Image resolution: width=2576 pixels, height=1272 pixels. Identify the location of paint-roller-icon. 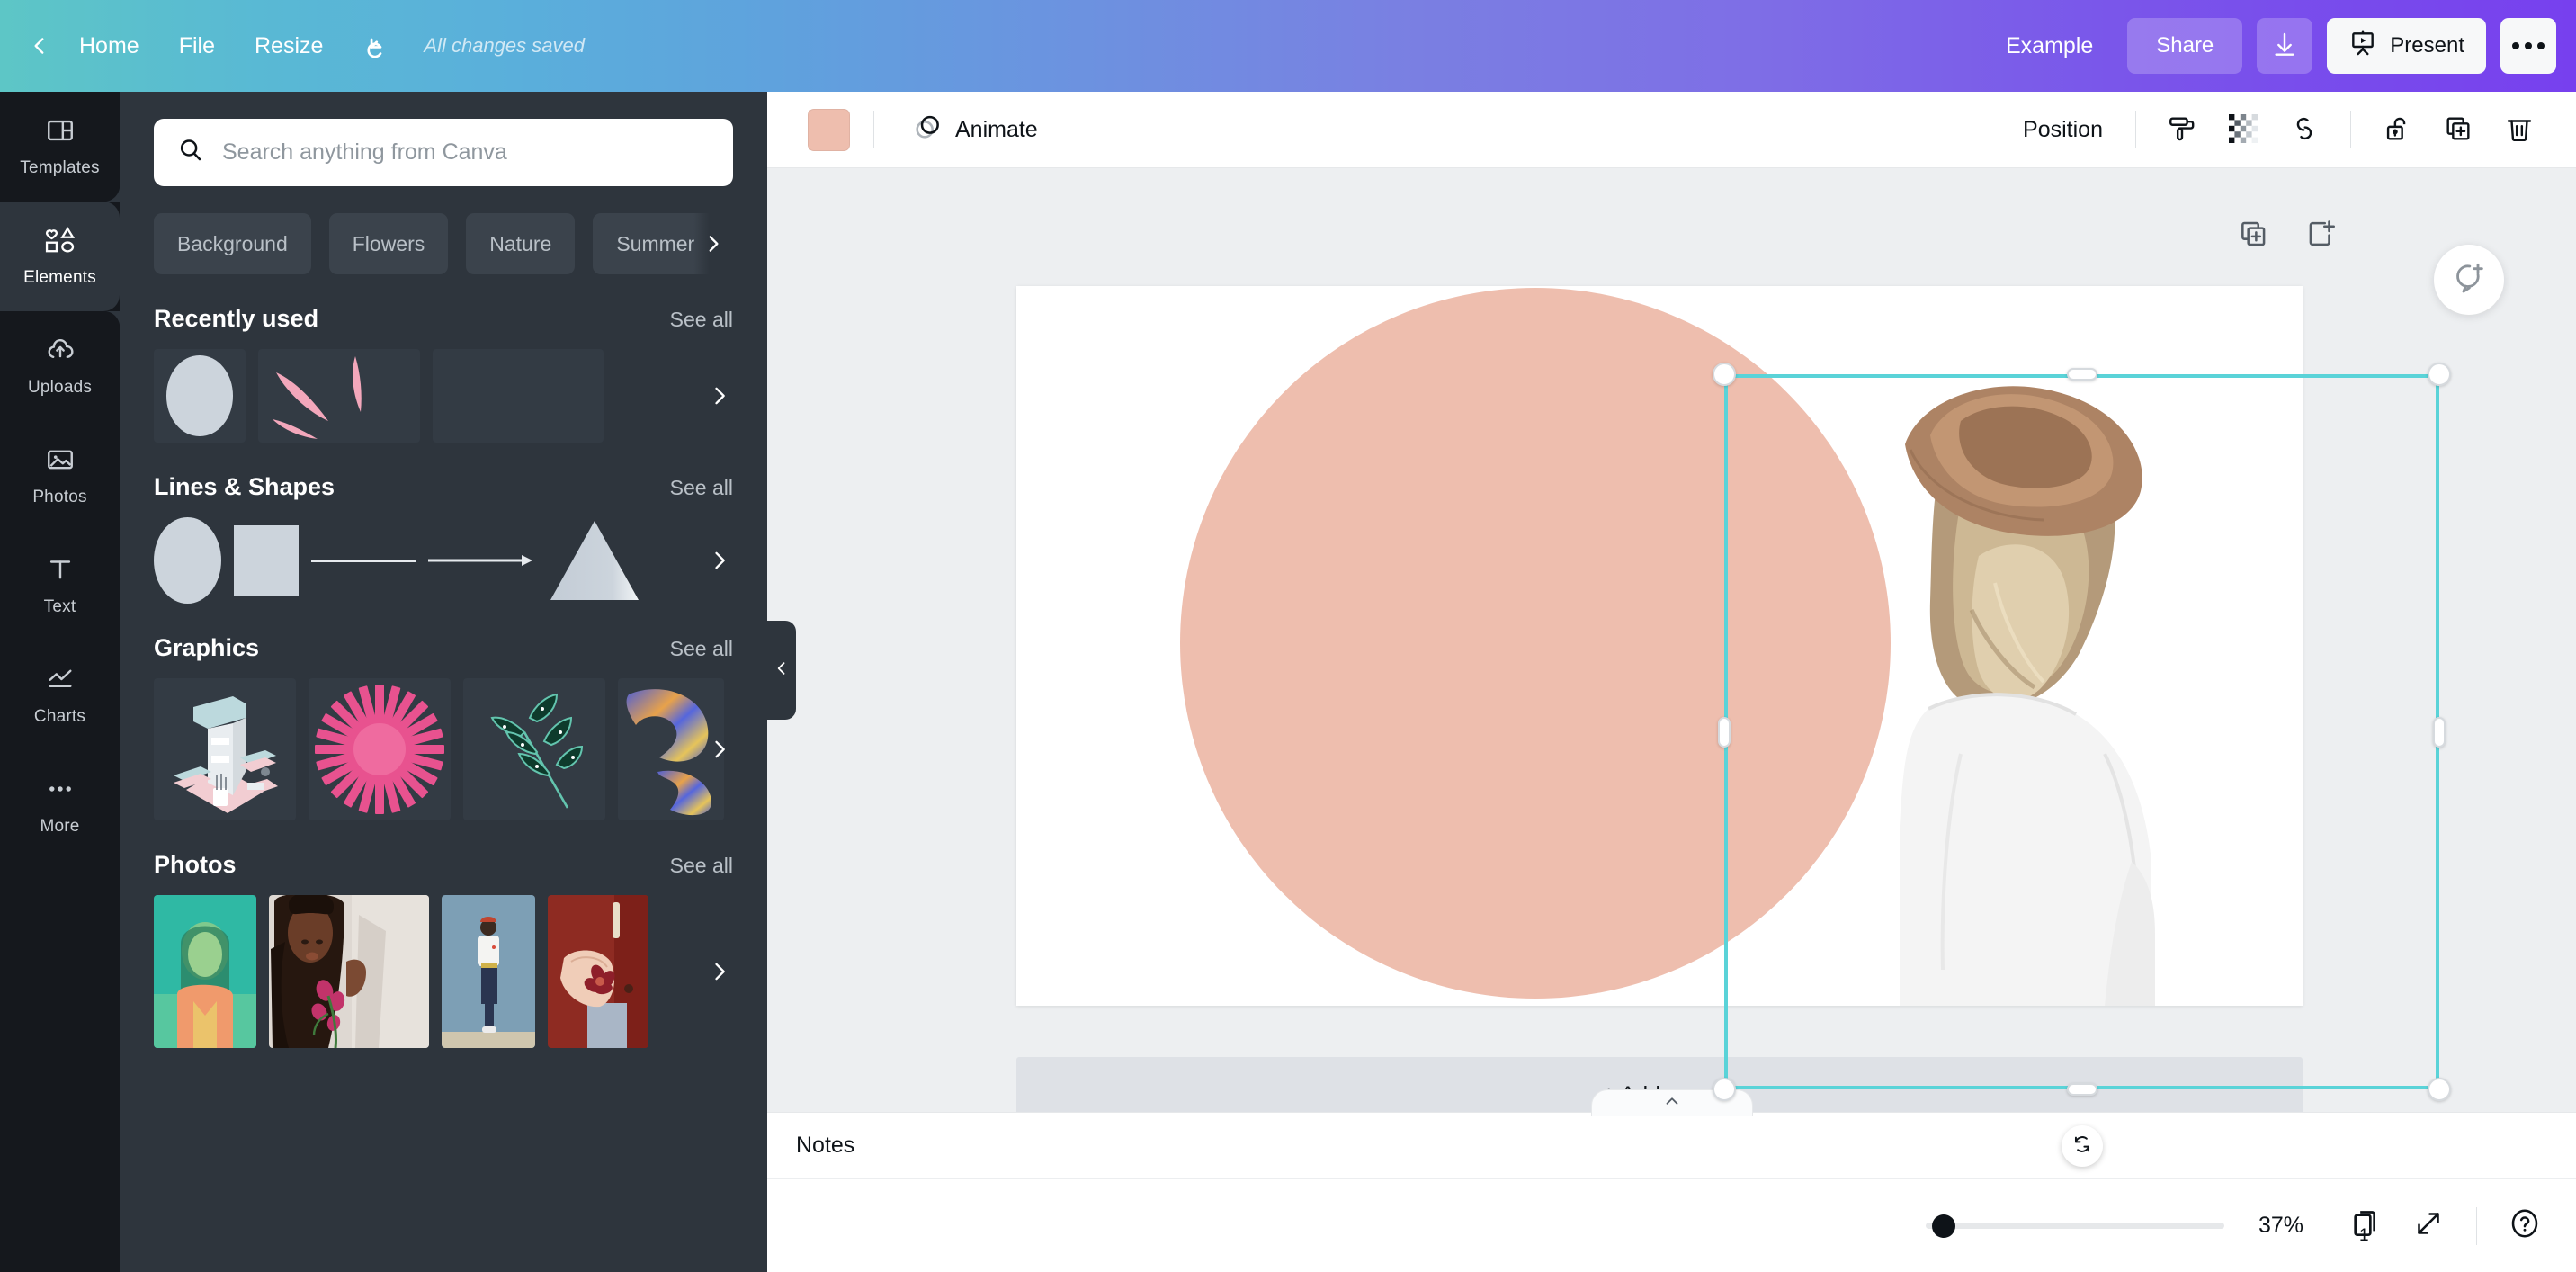
(2182, 130).